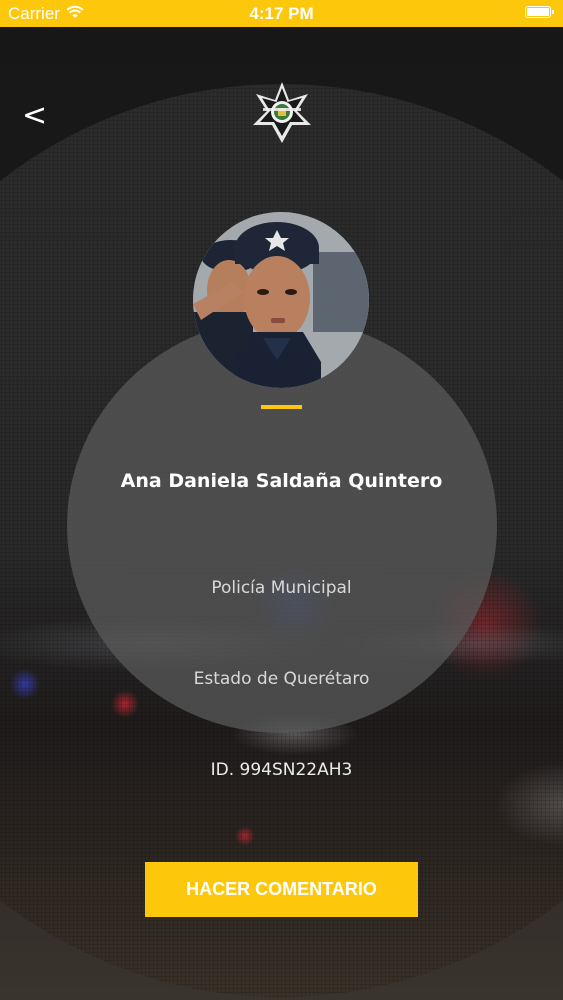  Describe the element at coordinates (281, 481) in the screenshot. I see `officer-name: Ana Daniela Saldaña Quintero` at that location.